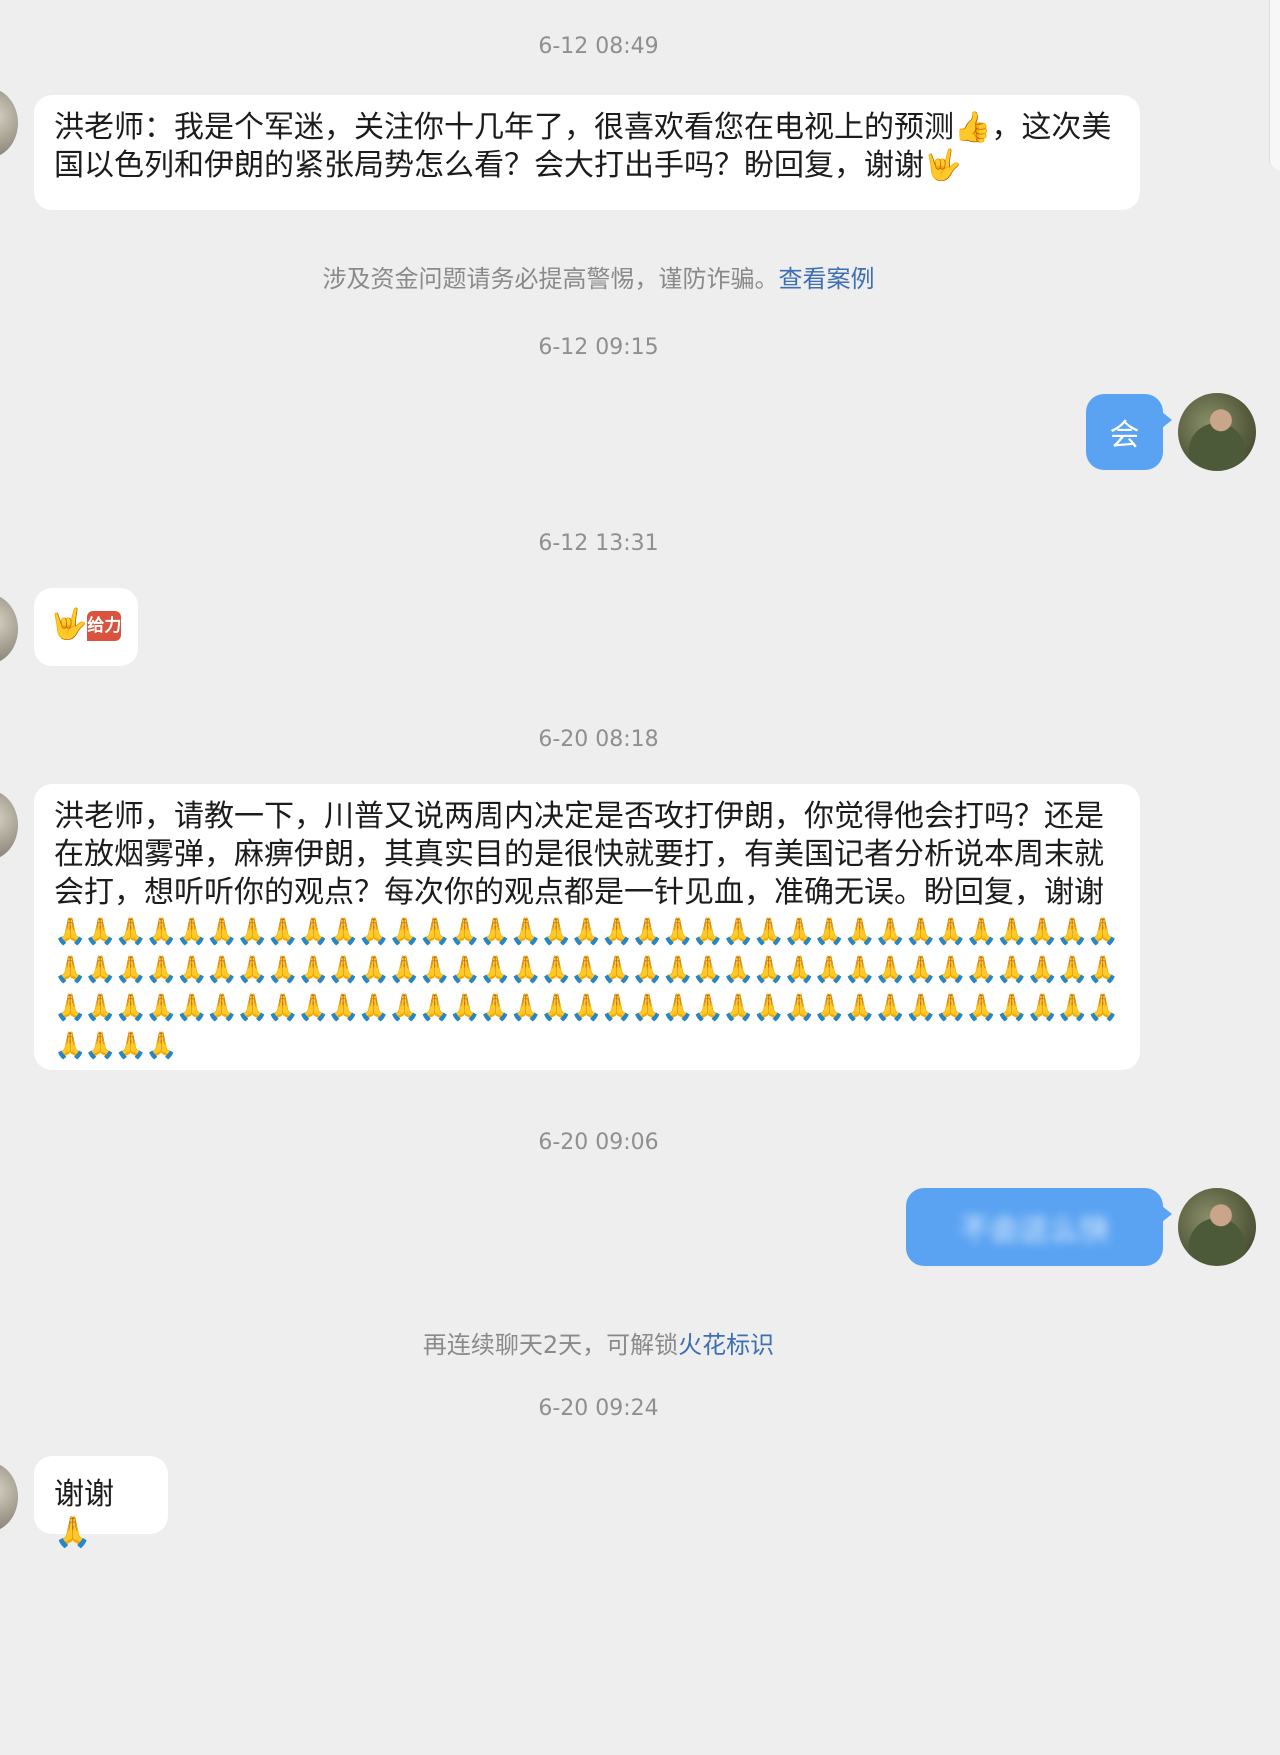  I want to click on rock-hand-emoji: 🤟, so click(69, 624).